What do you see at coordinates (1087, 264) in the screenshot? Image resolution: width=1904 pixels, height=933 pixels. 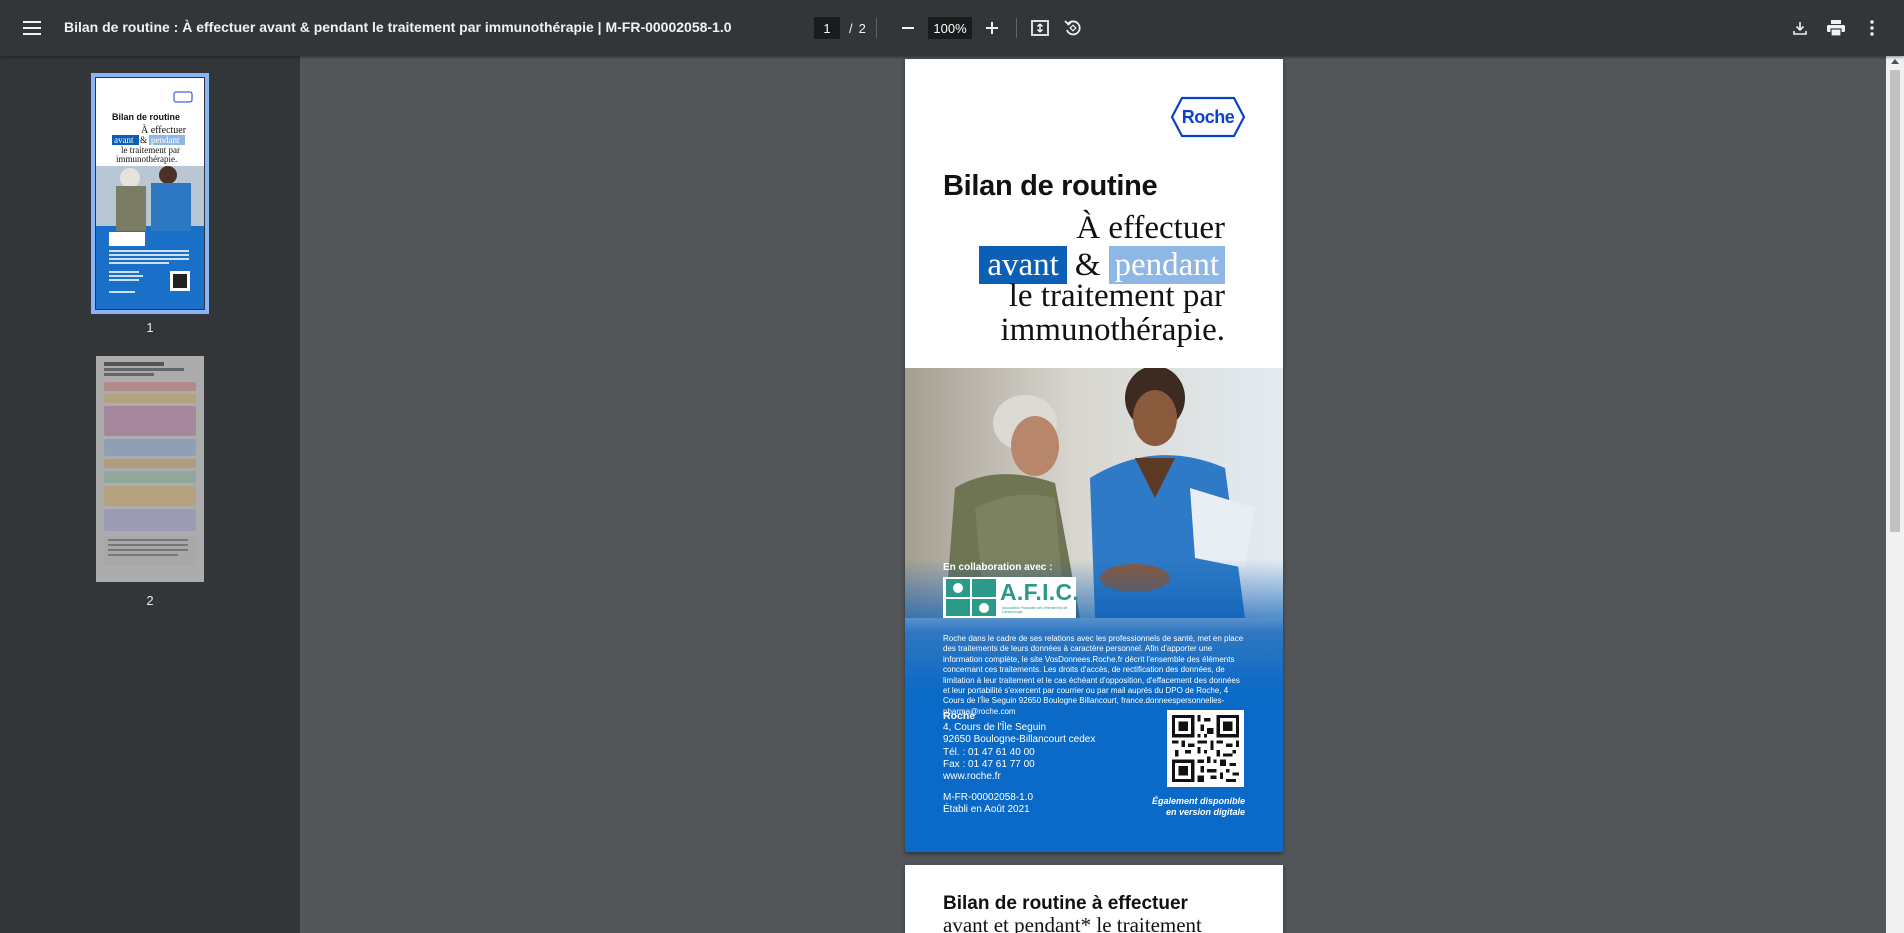 I see `ampersand: &` at bounding box center [1087, 264].